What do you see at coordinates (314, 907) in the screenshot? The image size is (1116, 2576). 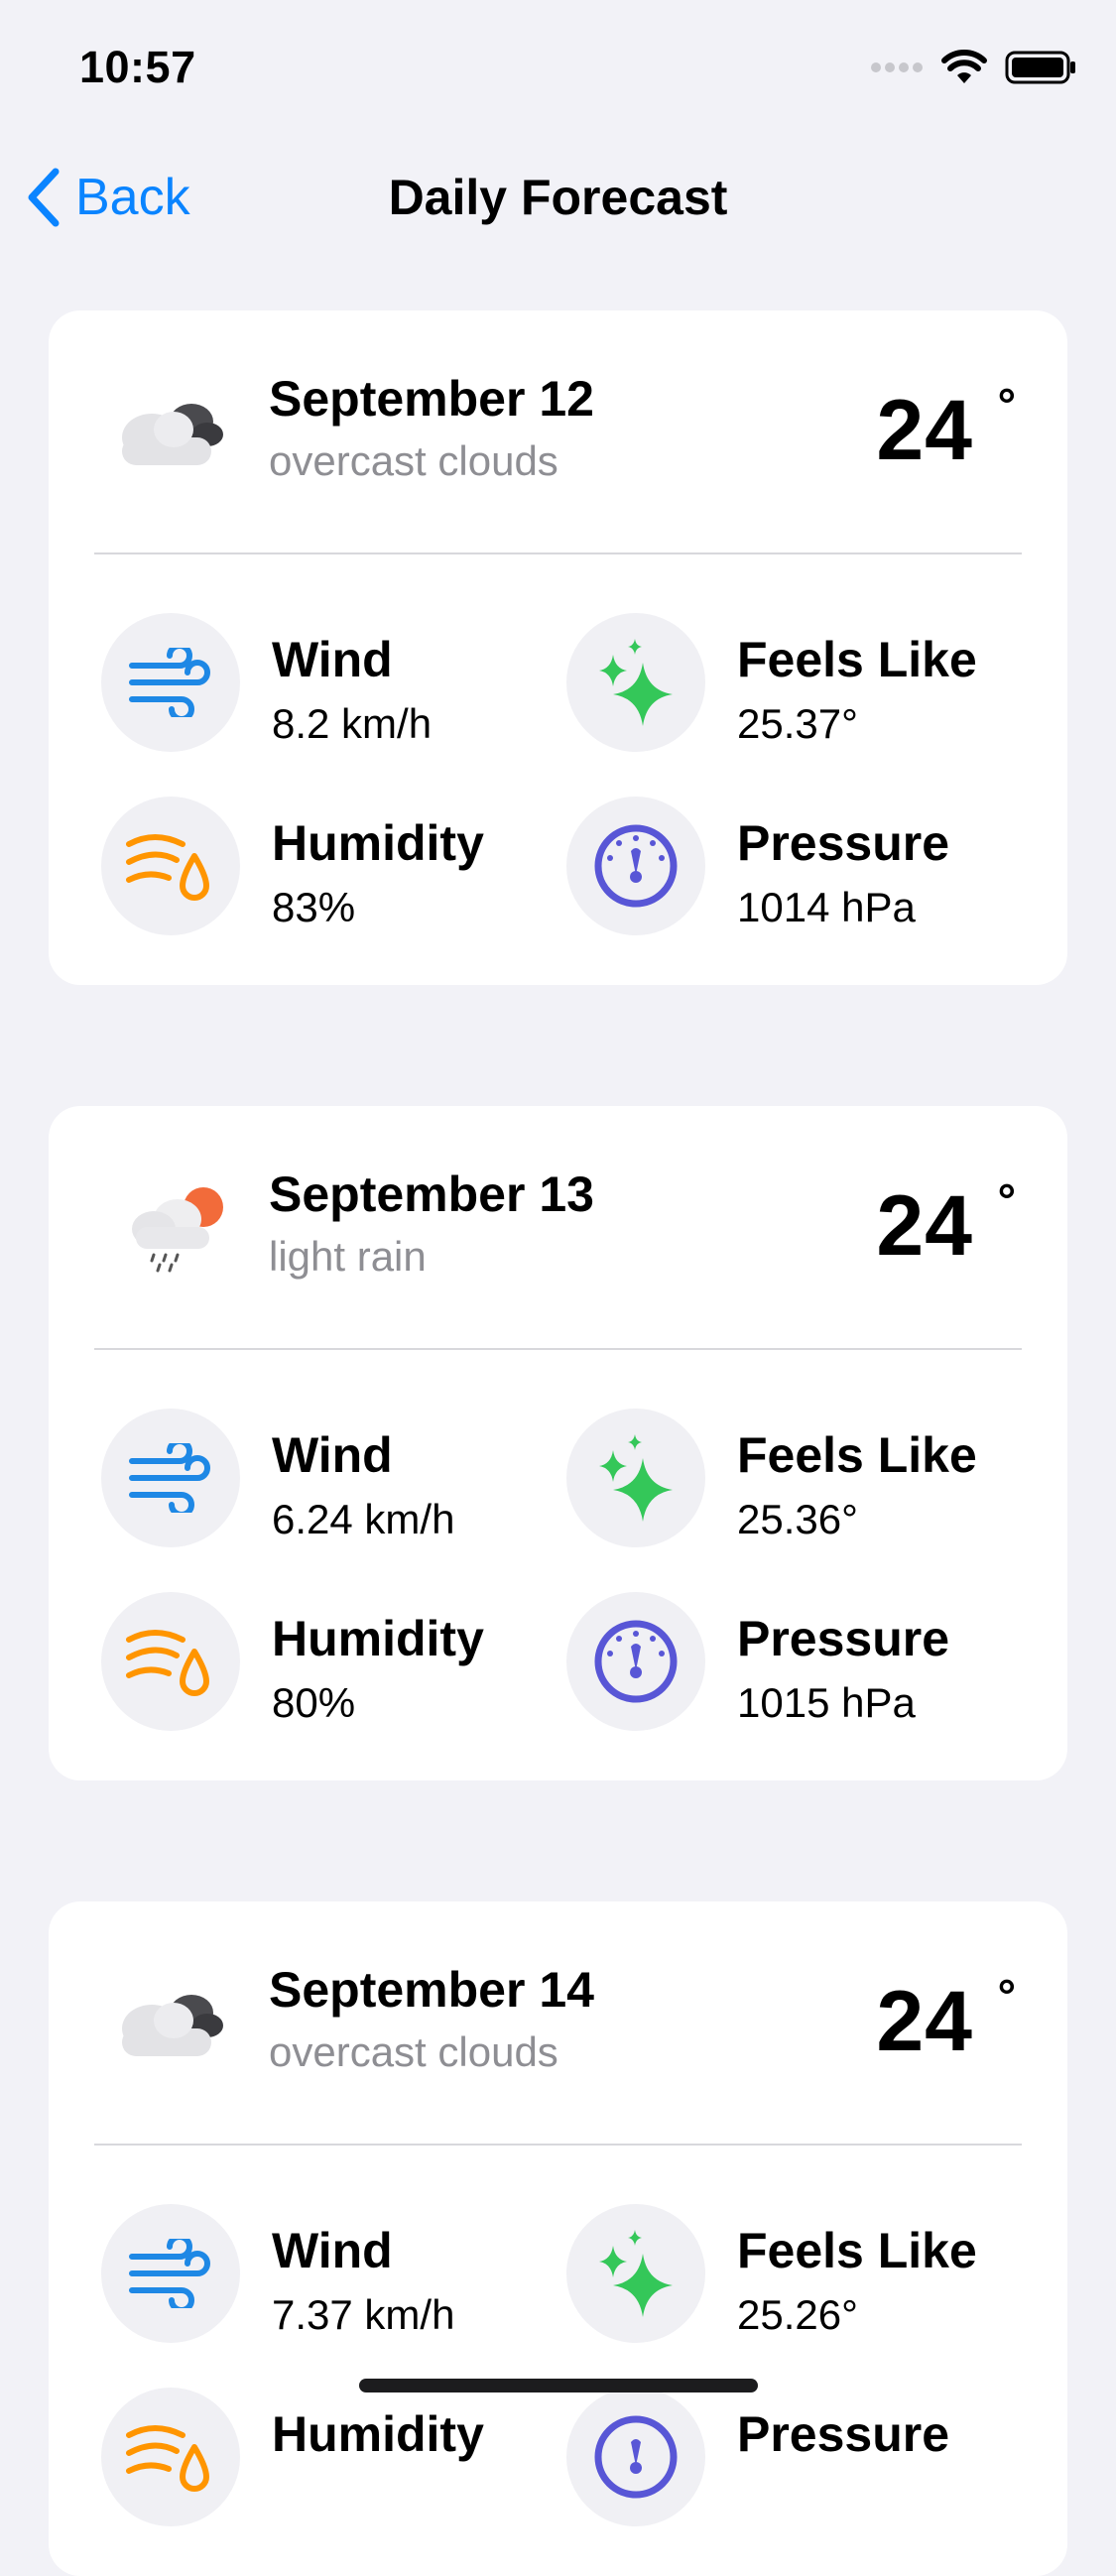 I see `humidity-value: 83%` at bounding box center [314, 907].